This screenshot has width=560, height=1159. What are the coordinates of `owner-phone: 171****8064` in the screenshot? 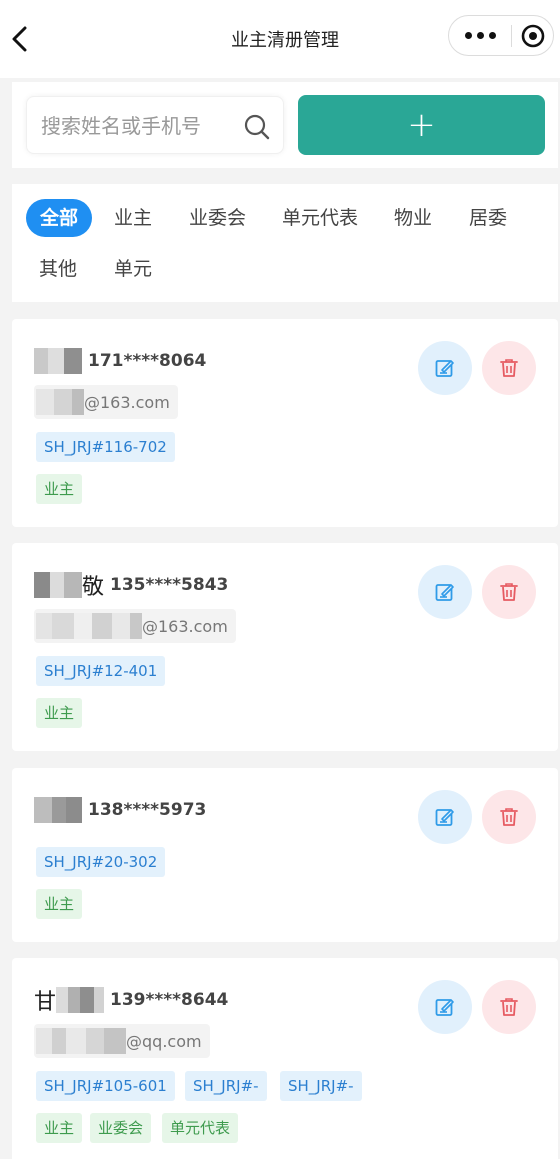 It's located at (147, 361).